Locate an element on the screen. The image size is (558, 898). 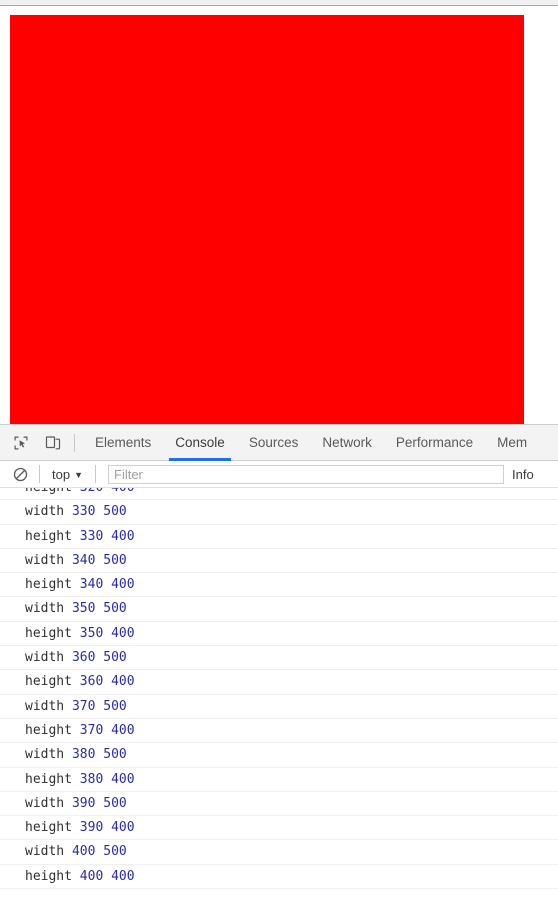
clear-console-icon is located at coordinates (20, 474).